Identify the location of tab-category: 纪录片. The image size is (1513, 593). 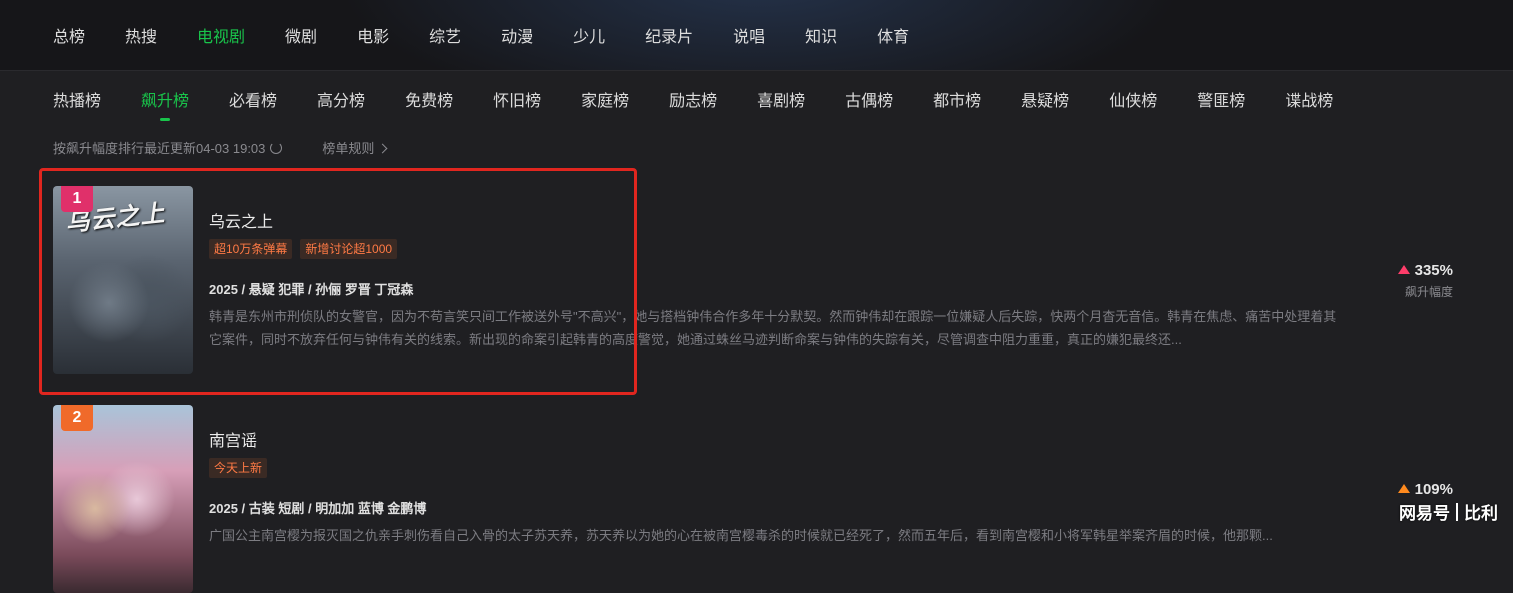
(669, 38).